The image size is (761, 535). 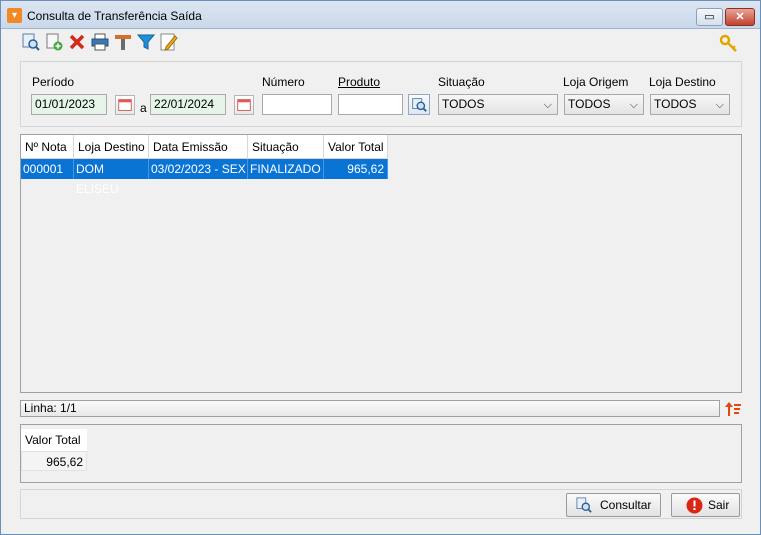 What do you see at coordinates (356, 169) in the screenshot?
I see `table-cell: 965,62` at bounding box center [356, 169].